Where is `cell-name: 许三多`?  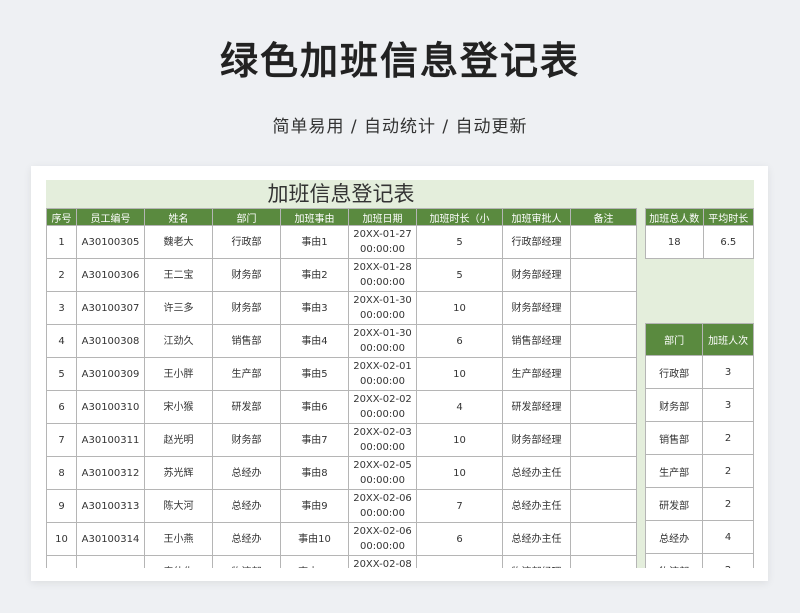 cell-name: 许三多 is located at coordinates (178, 308).